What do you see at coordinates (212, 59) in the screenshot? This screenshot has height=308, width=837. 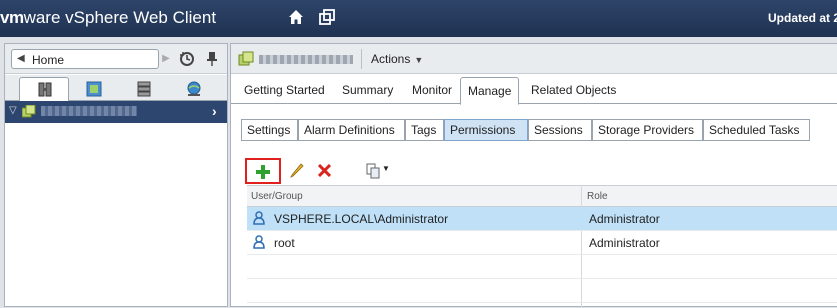 I see `pin-icon` at bounding box center [212, 59].